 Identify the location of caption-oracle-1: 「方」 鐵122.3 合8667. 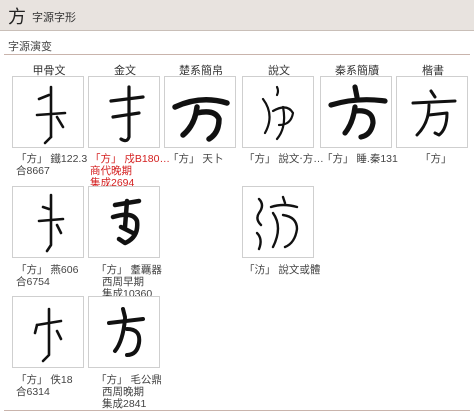
(51, 165).